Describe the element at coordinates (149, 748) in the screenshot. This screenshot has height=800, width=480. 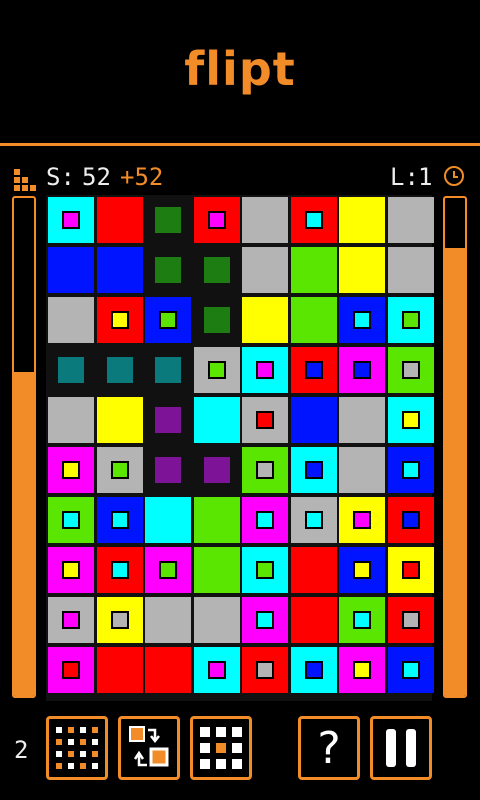
I see `swap-button` at that location.